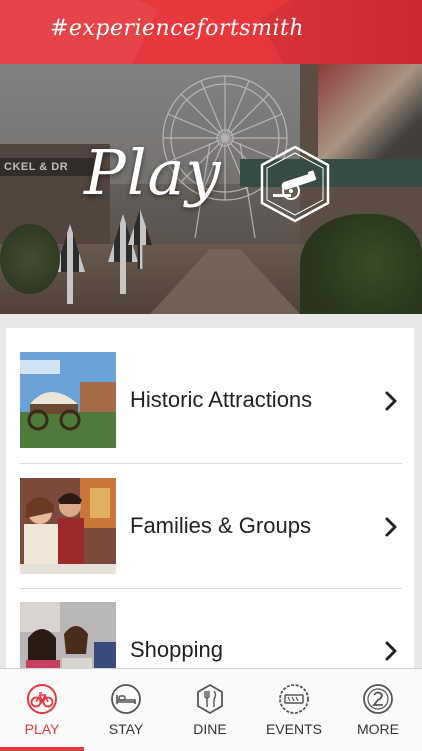 The height and width of the screenshot is (751, 422). What do you see at coordinates (126, 729) in the screenshot?
I see `tab-label: STAY` at bounding box center [126, 729].